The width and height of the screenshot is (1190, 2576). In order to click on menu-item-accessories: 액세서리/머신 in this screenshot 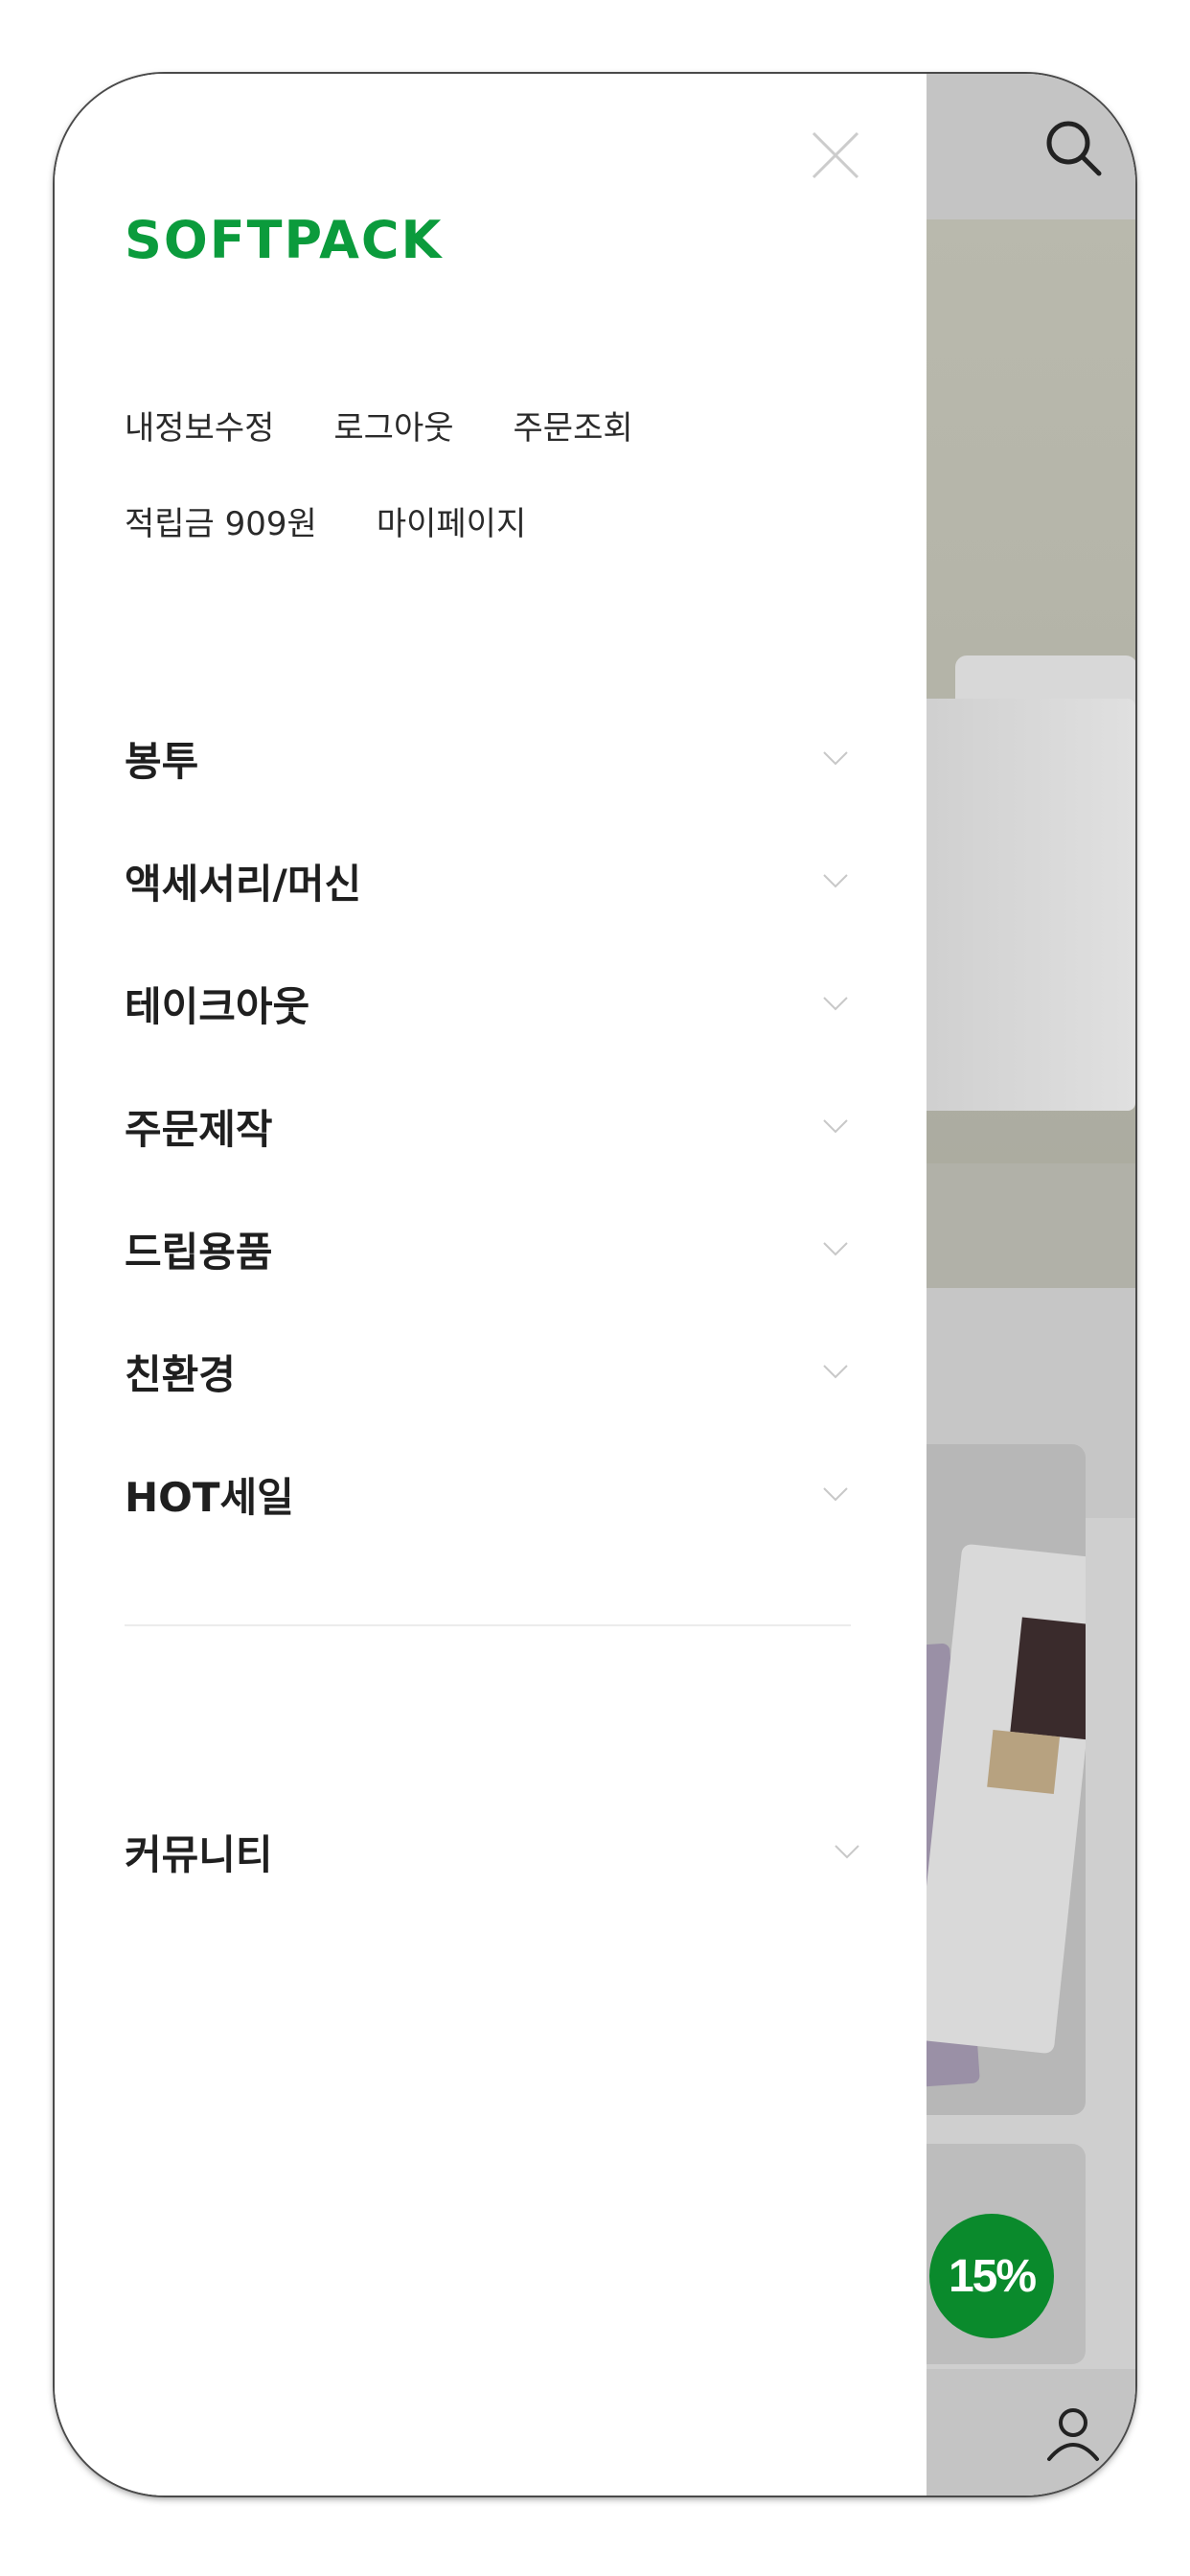, I will do `click(499, 880)`.